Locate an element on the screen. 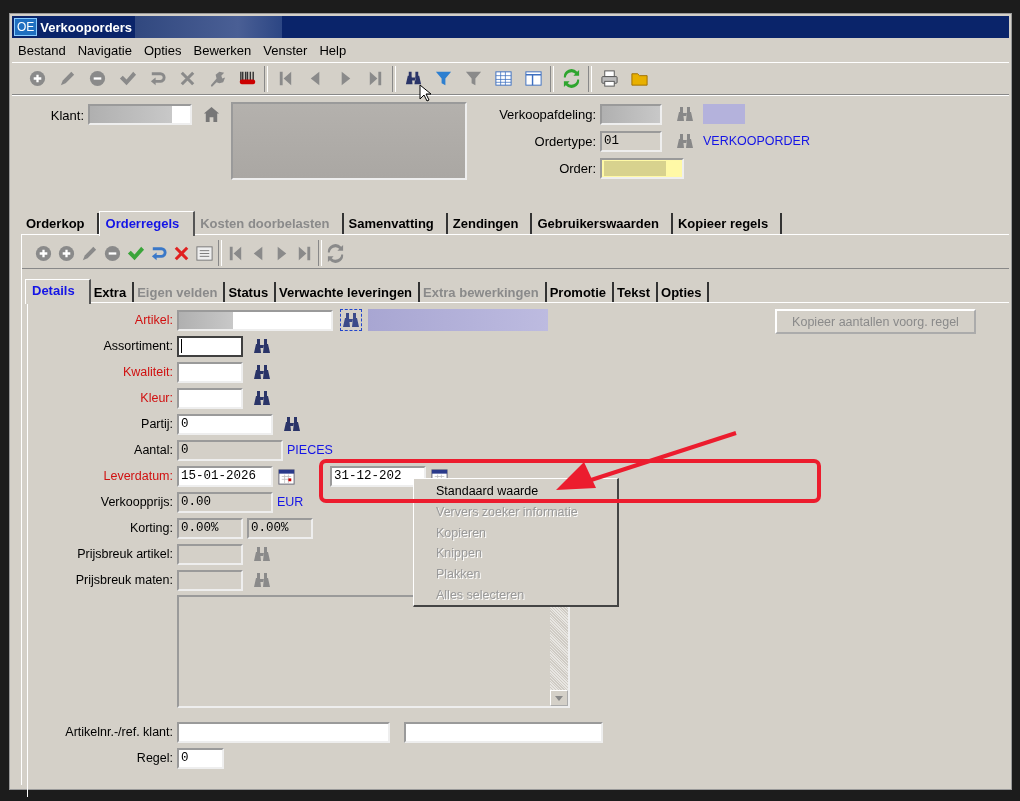 The height and width of the screenshot is (801, 1020). menu-item: Navigatie is located at coordinates (104, 50).